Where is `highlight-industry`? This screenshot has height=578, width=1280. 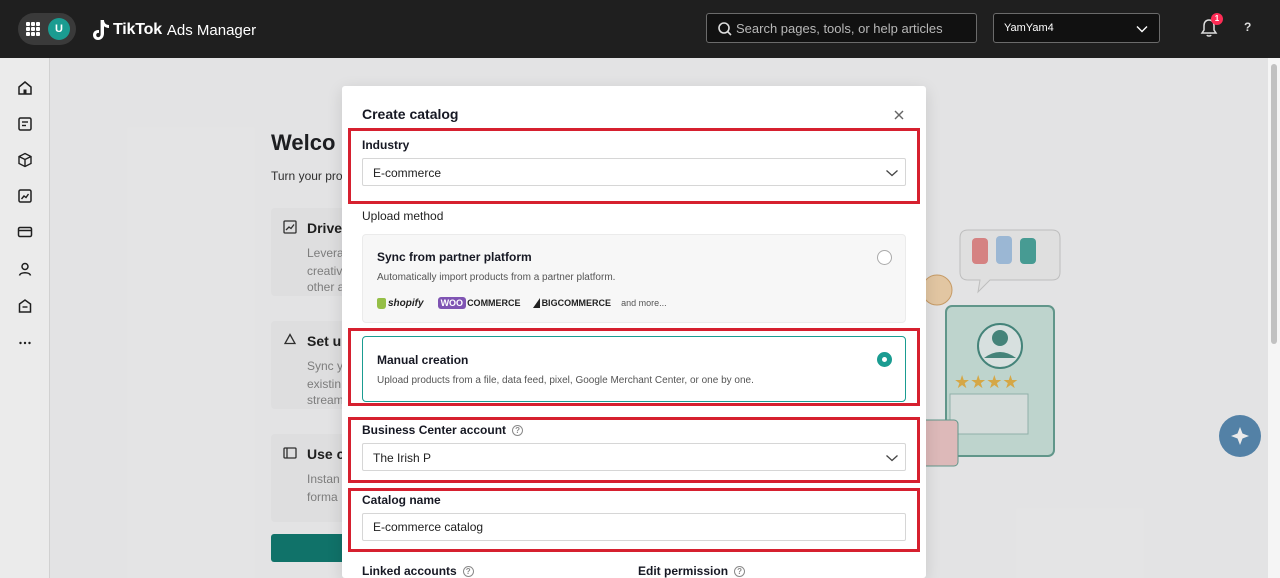
highlight-industry is located at coordinates (634, 166).